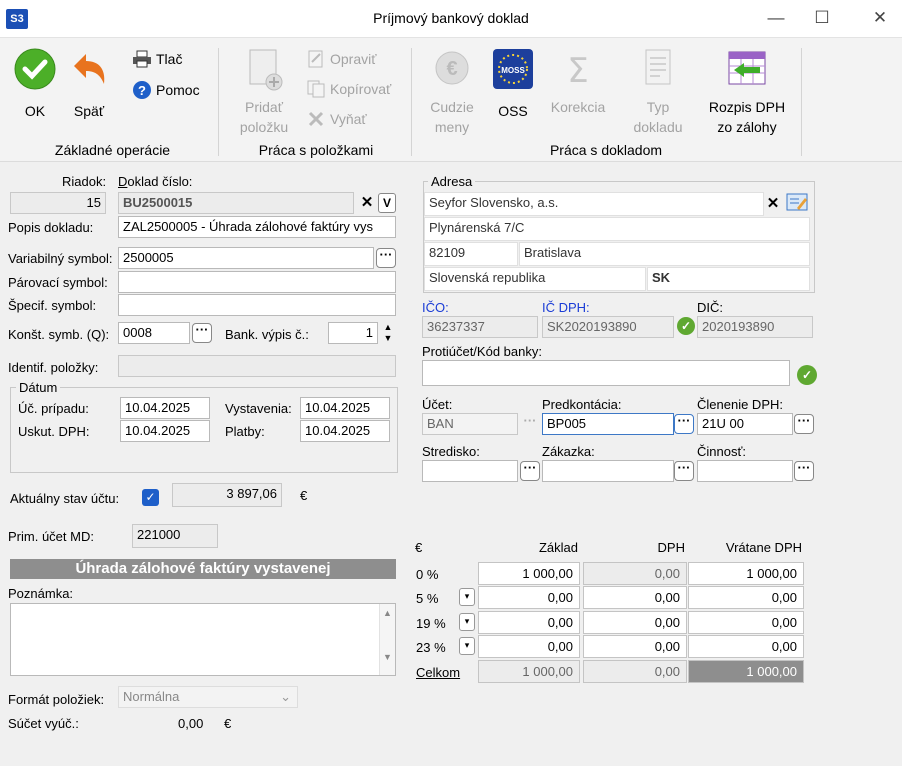  I want to click on spinner-icon: ▲ ▼, so click(388, 333).